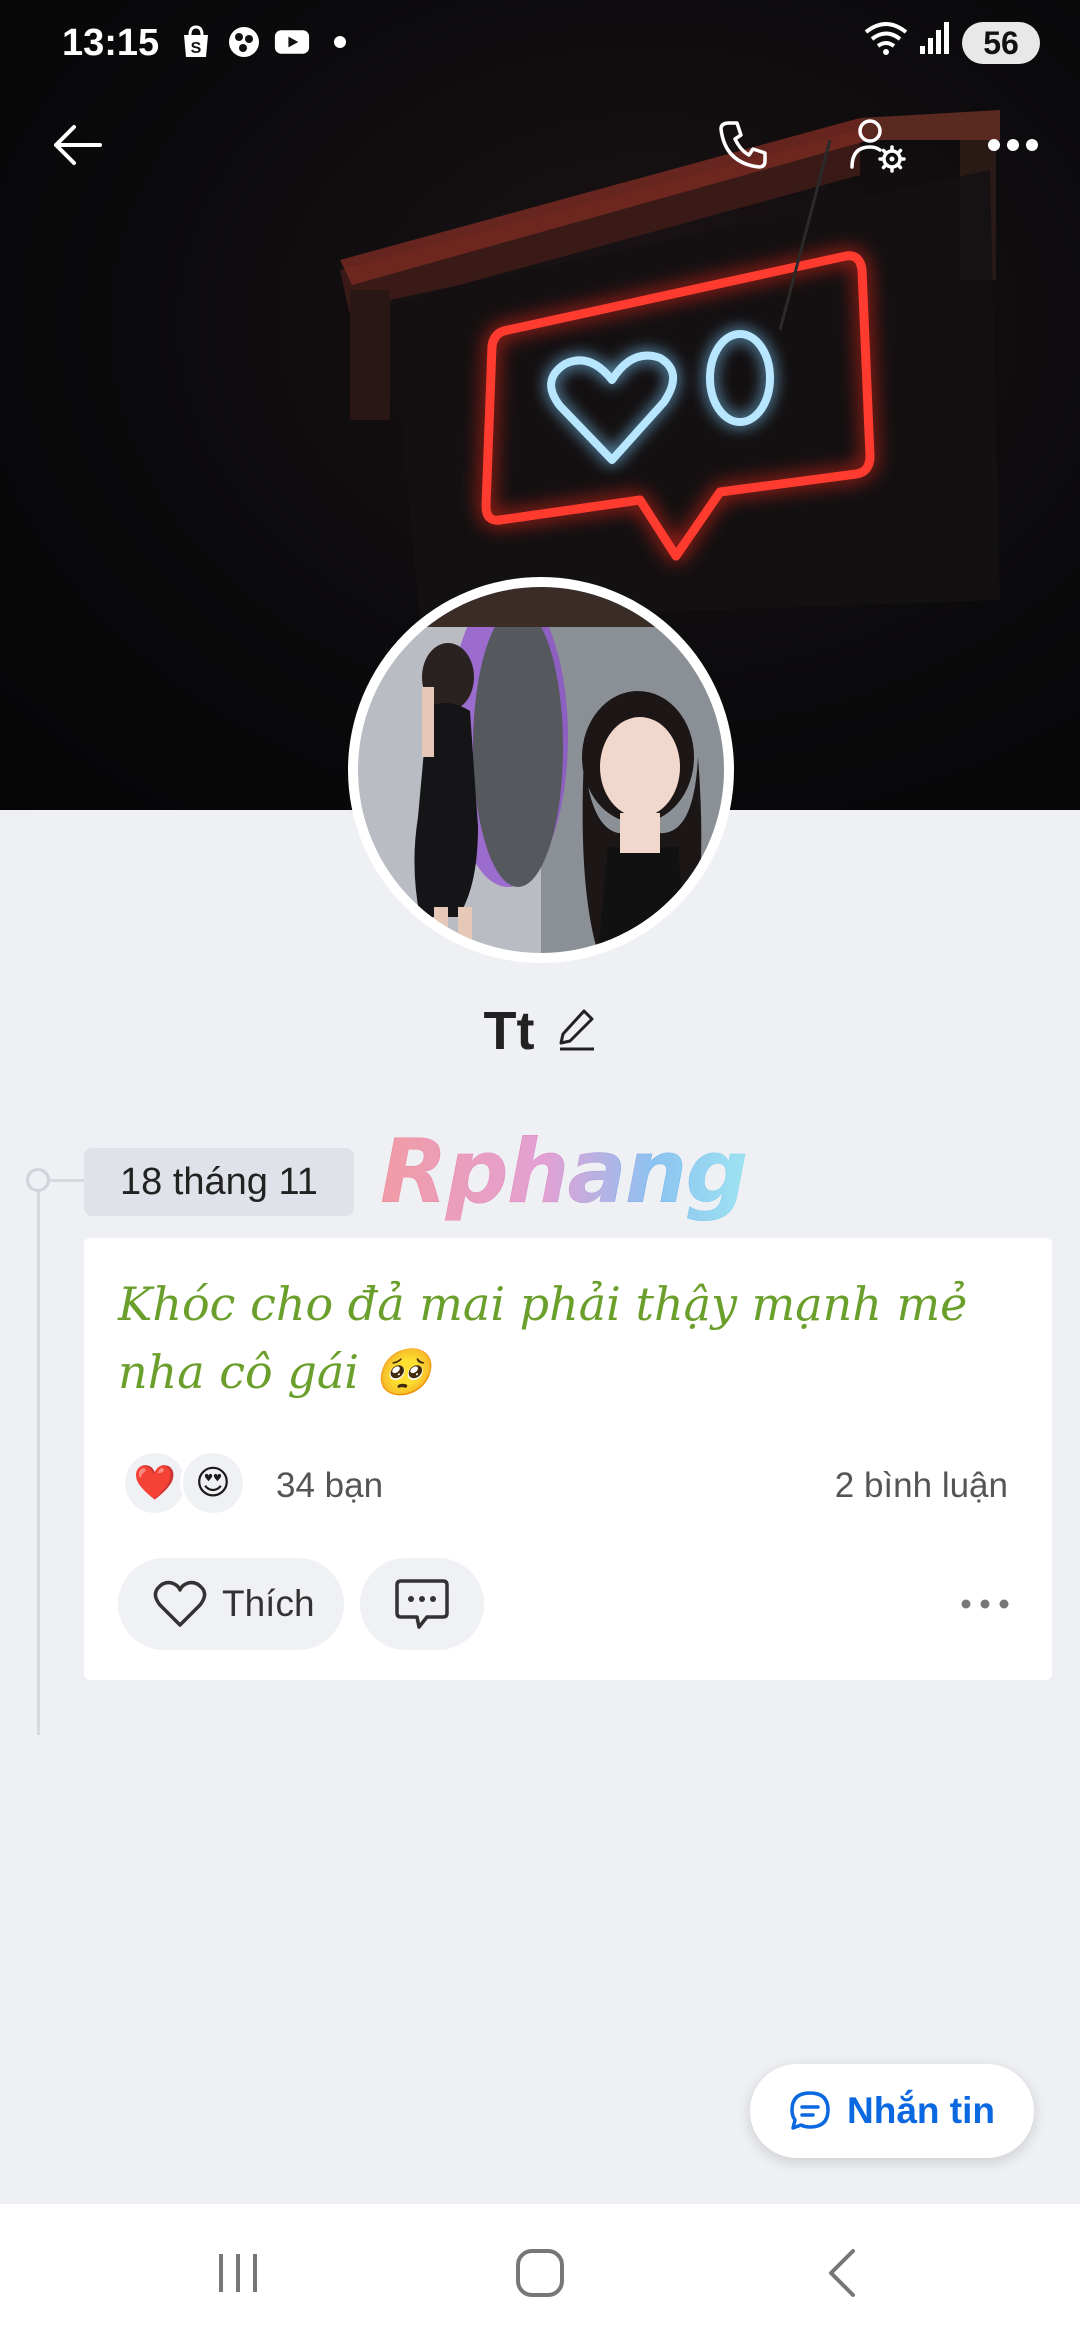 The width and height of the screenshot is (1080, 2340). Describe the element at coordinates (935, 43) in the screenshot. I see `signal-icon` at that location.